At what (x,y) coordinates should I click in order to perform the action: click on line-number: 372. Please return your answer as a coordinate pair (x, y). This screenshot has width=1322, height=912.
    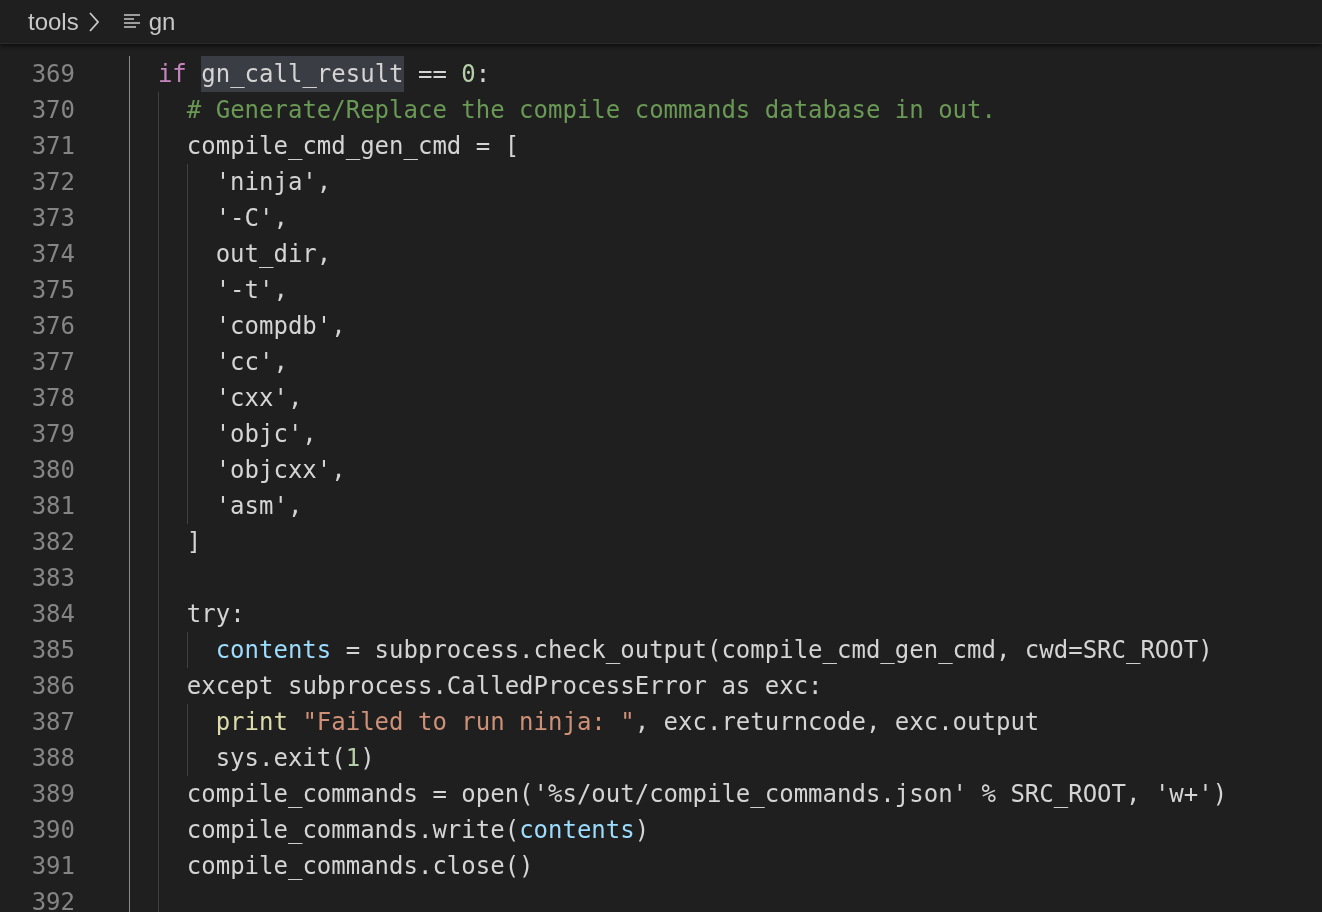
    Looking at the image, I should click on (52, 182).